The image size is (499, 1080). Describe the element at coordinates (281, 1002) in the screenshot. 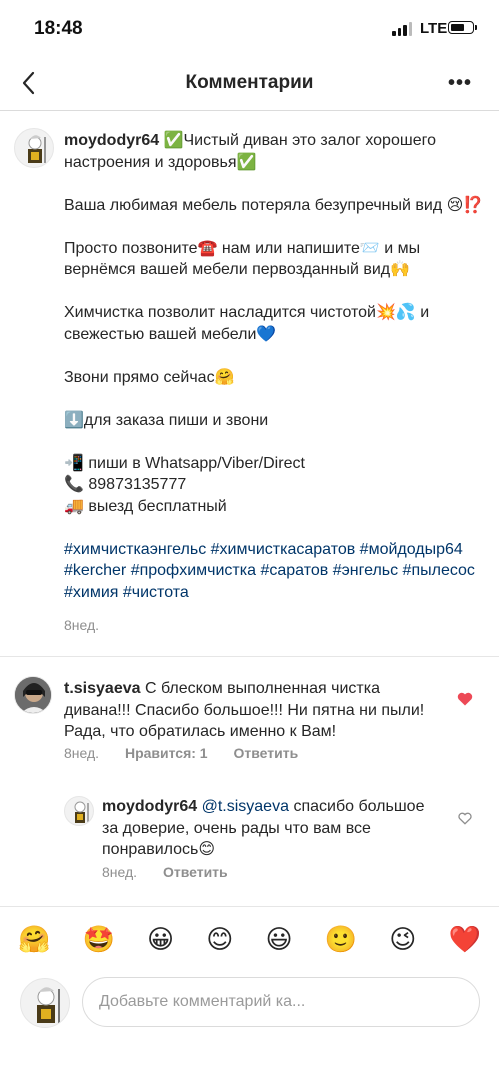

I see `comment-input` at that location.